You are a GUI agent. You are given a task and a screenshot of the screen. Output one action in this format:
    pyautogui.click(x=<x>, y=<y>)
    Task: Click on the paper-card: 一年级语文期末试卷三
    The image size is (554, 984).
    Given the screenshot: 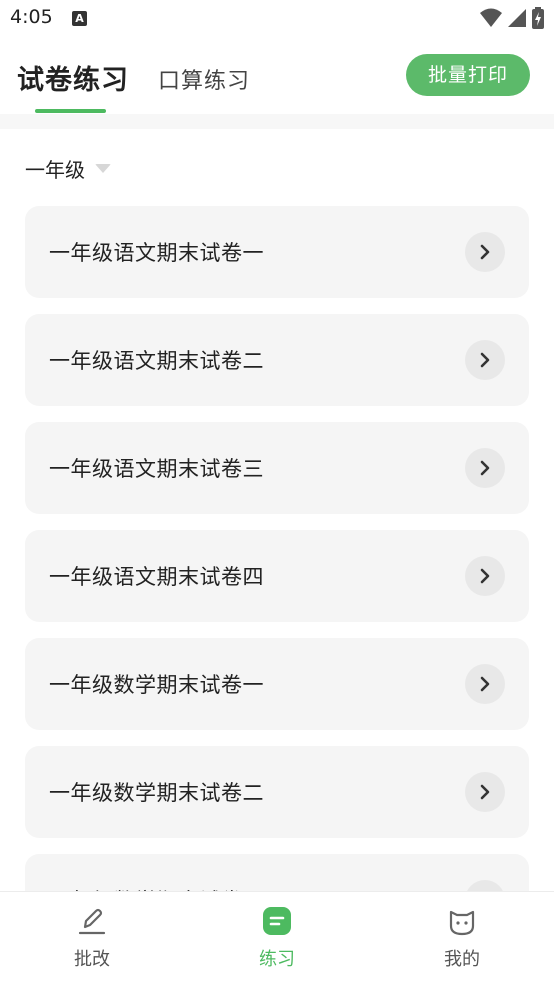 What is the action you would take?
    pyautogui.click(x=277, y=468)
    